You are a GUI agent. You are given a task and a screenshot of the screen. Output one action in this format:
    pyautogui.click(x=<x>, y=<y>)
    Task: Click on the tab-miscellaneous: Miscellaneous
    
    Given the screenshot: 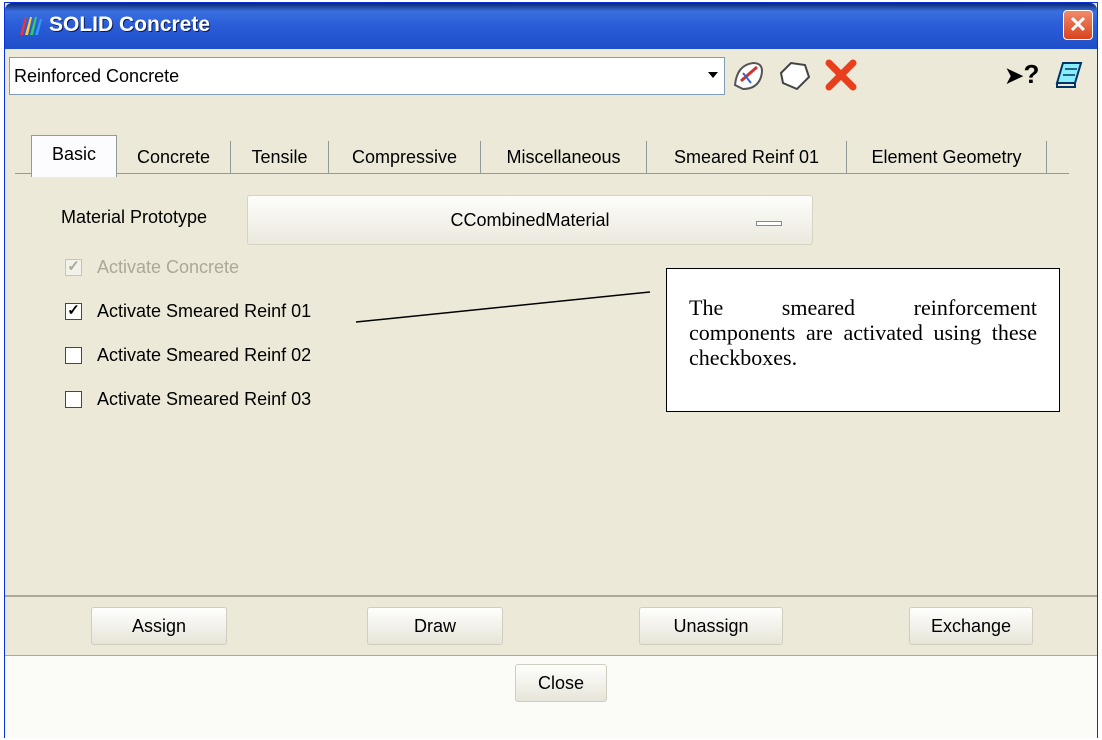 What is the action you would take?
    pyautogui.click(x=564, y=157)
    